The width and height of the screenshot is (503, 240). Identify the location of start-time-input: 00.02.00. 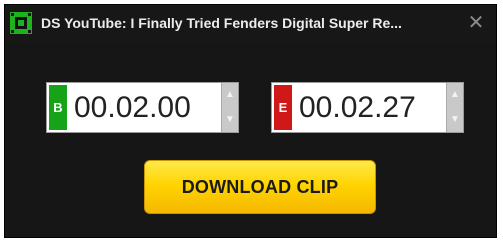
(132, 107).